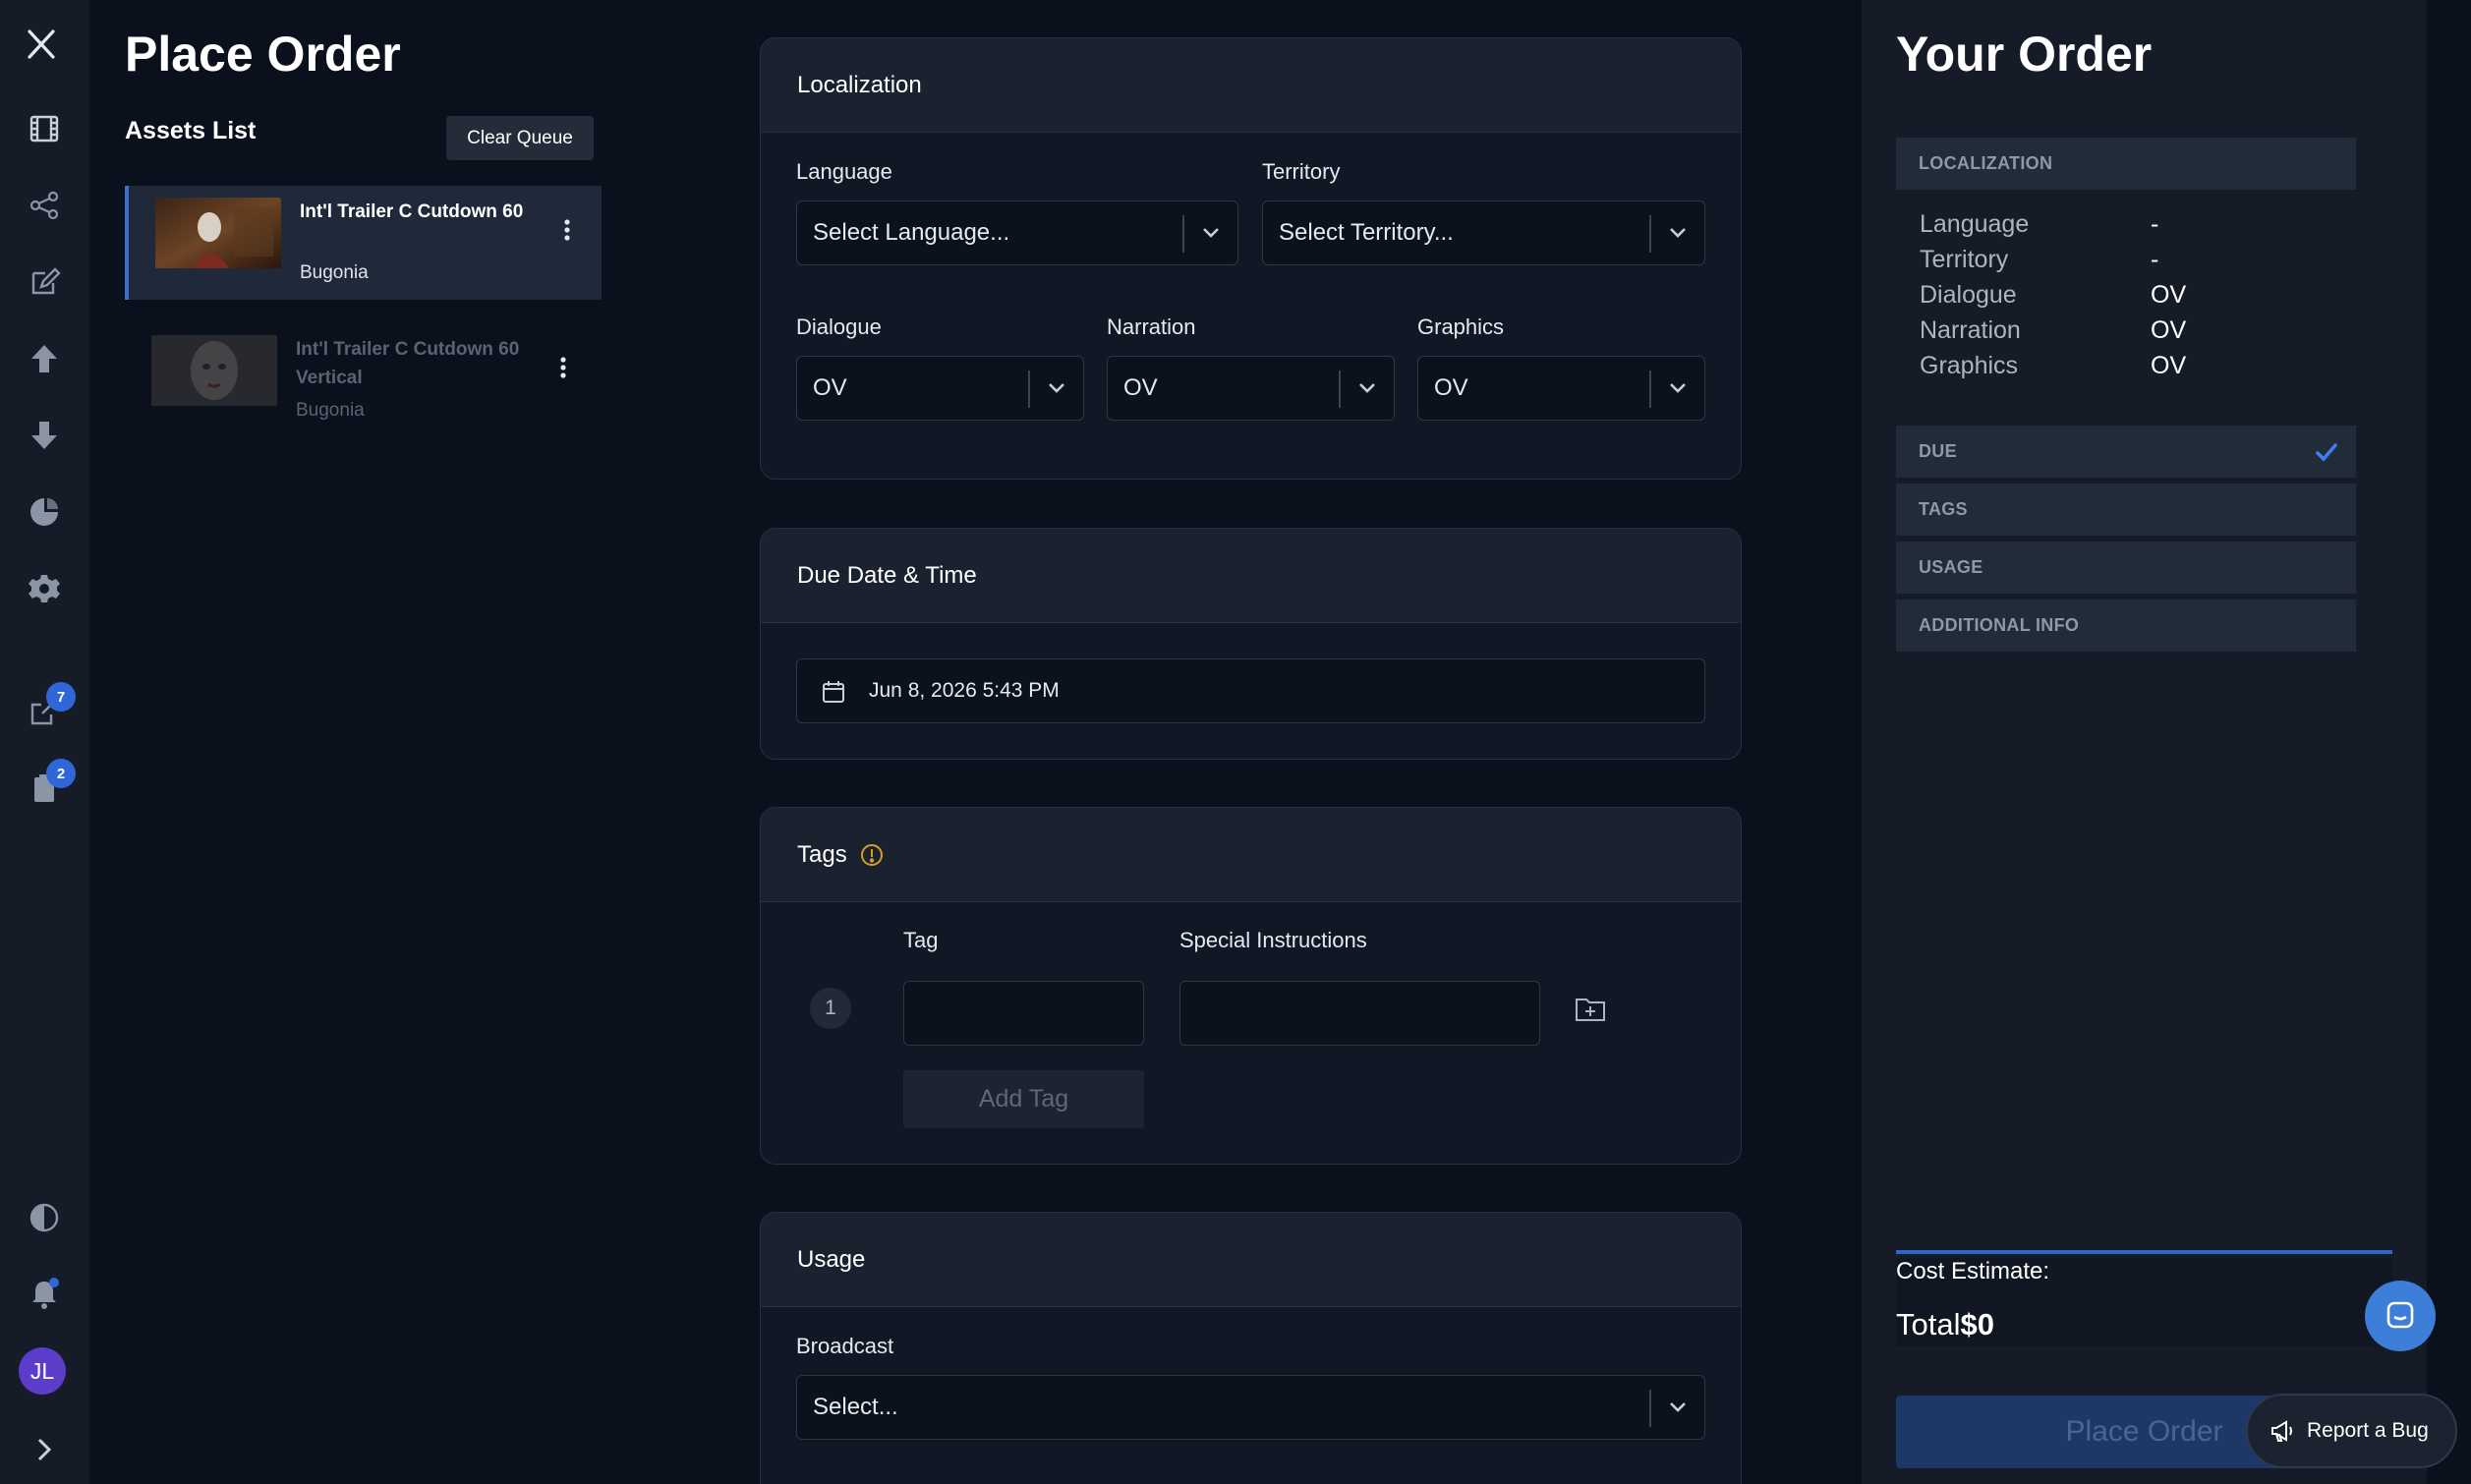  I want to click on report-bug-button: Report a Bug, so click(2351, 1431).